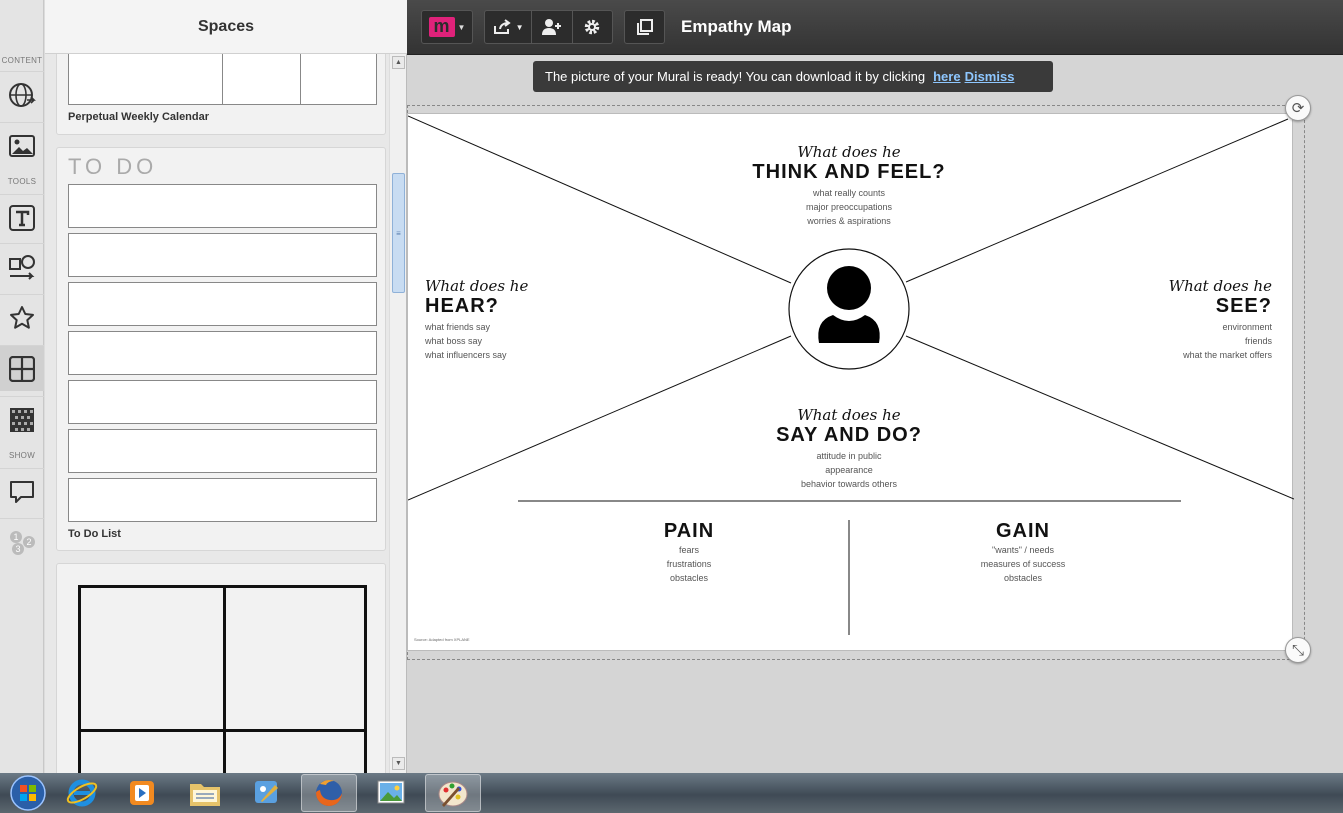 The width and height of the screenshot is (1343, 813). I want to click on grid-preview, so click(222, 679).